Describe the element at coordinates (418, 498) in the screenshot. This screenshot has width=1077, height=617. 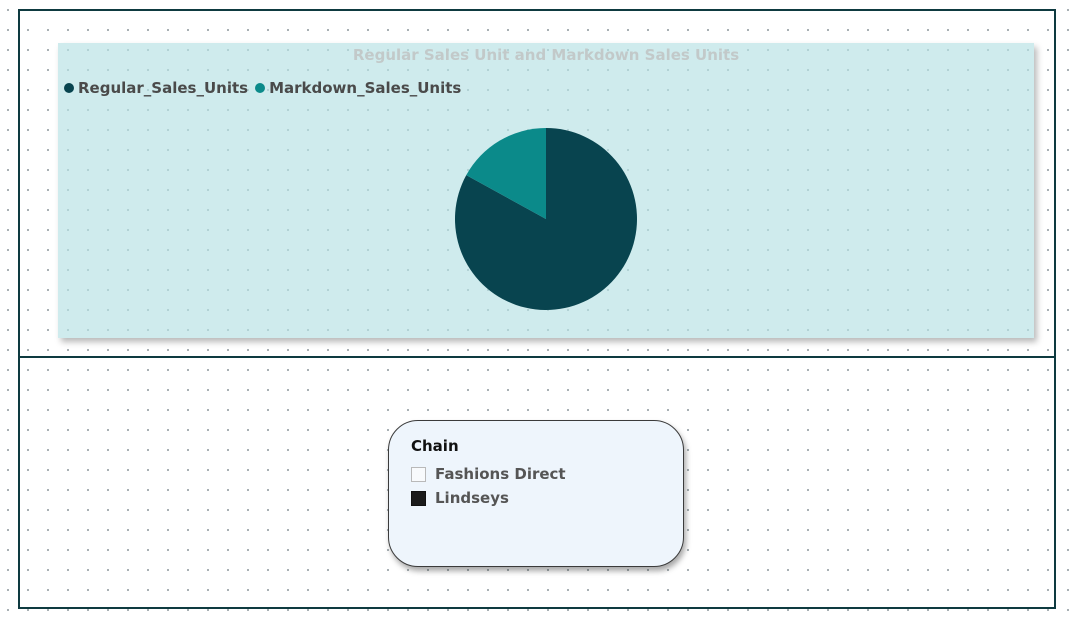
I see `checkbox-lindseys` at that location.